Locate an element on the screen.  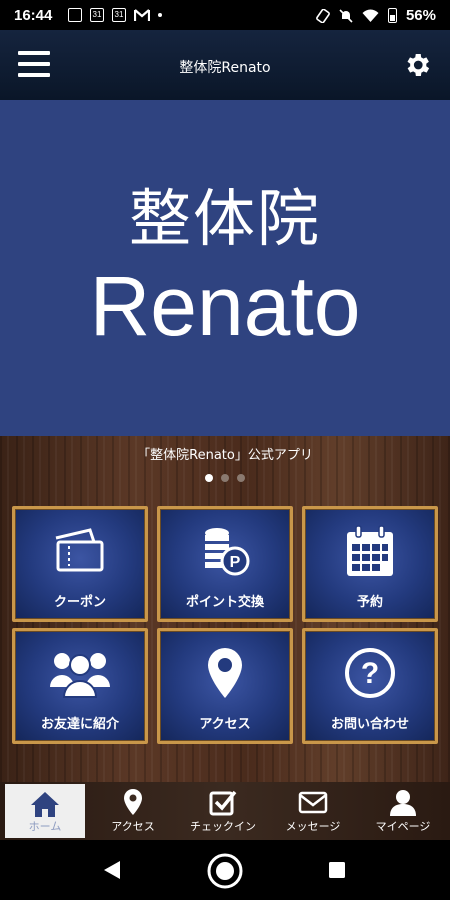
tab-access: アクセス is located at coordinates (133, 811).